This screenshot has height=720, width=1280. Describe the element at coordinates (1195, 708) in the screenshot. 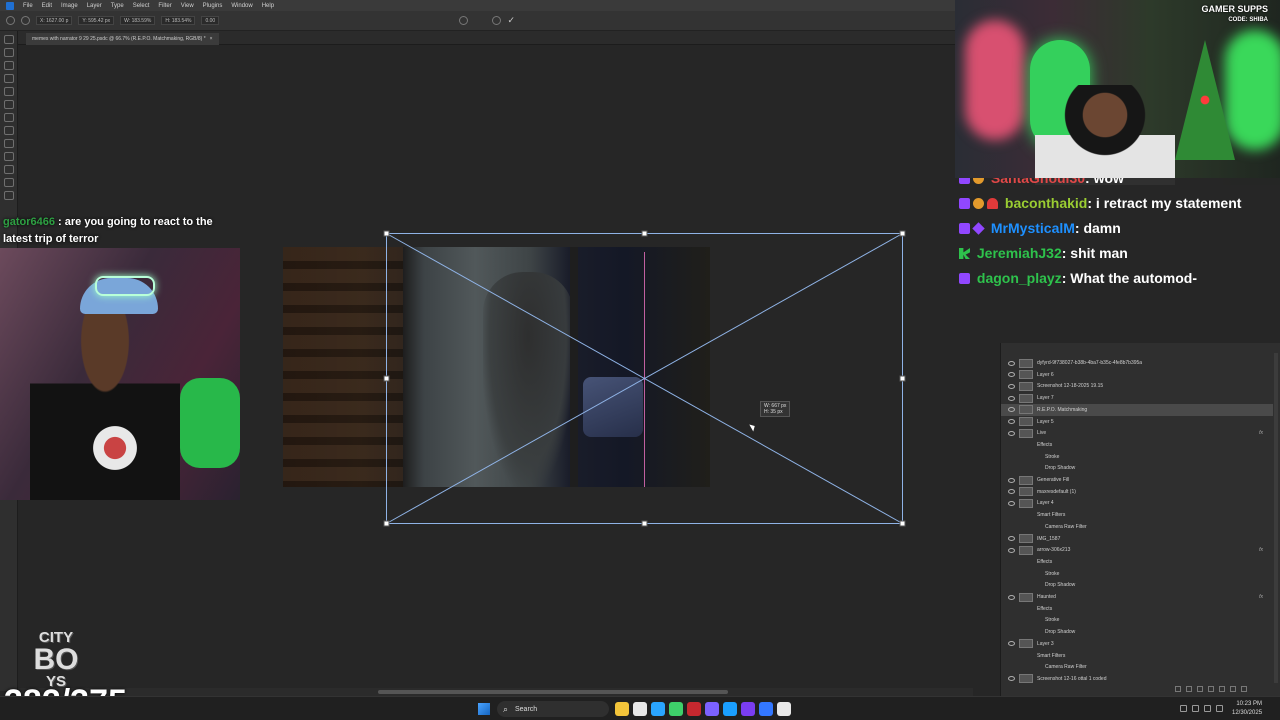

I see `network-icon` at that location.